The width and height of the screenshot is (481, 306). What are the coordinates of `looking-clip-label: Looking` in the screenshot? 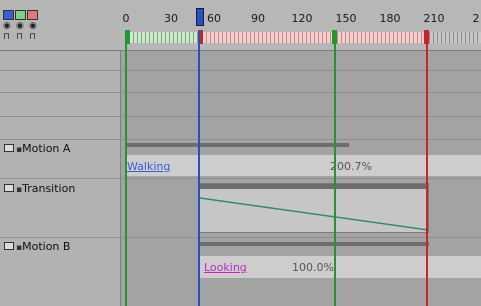 It's located at (225, 267).